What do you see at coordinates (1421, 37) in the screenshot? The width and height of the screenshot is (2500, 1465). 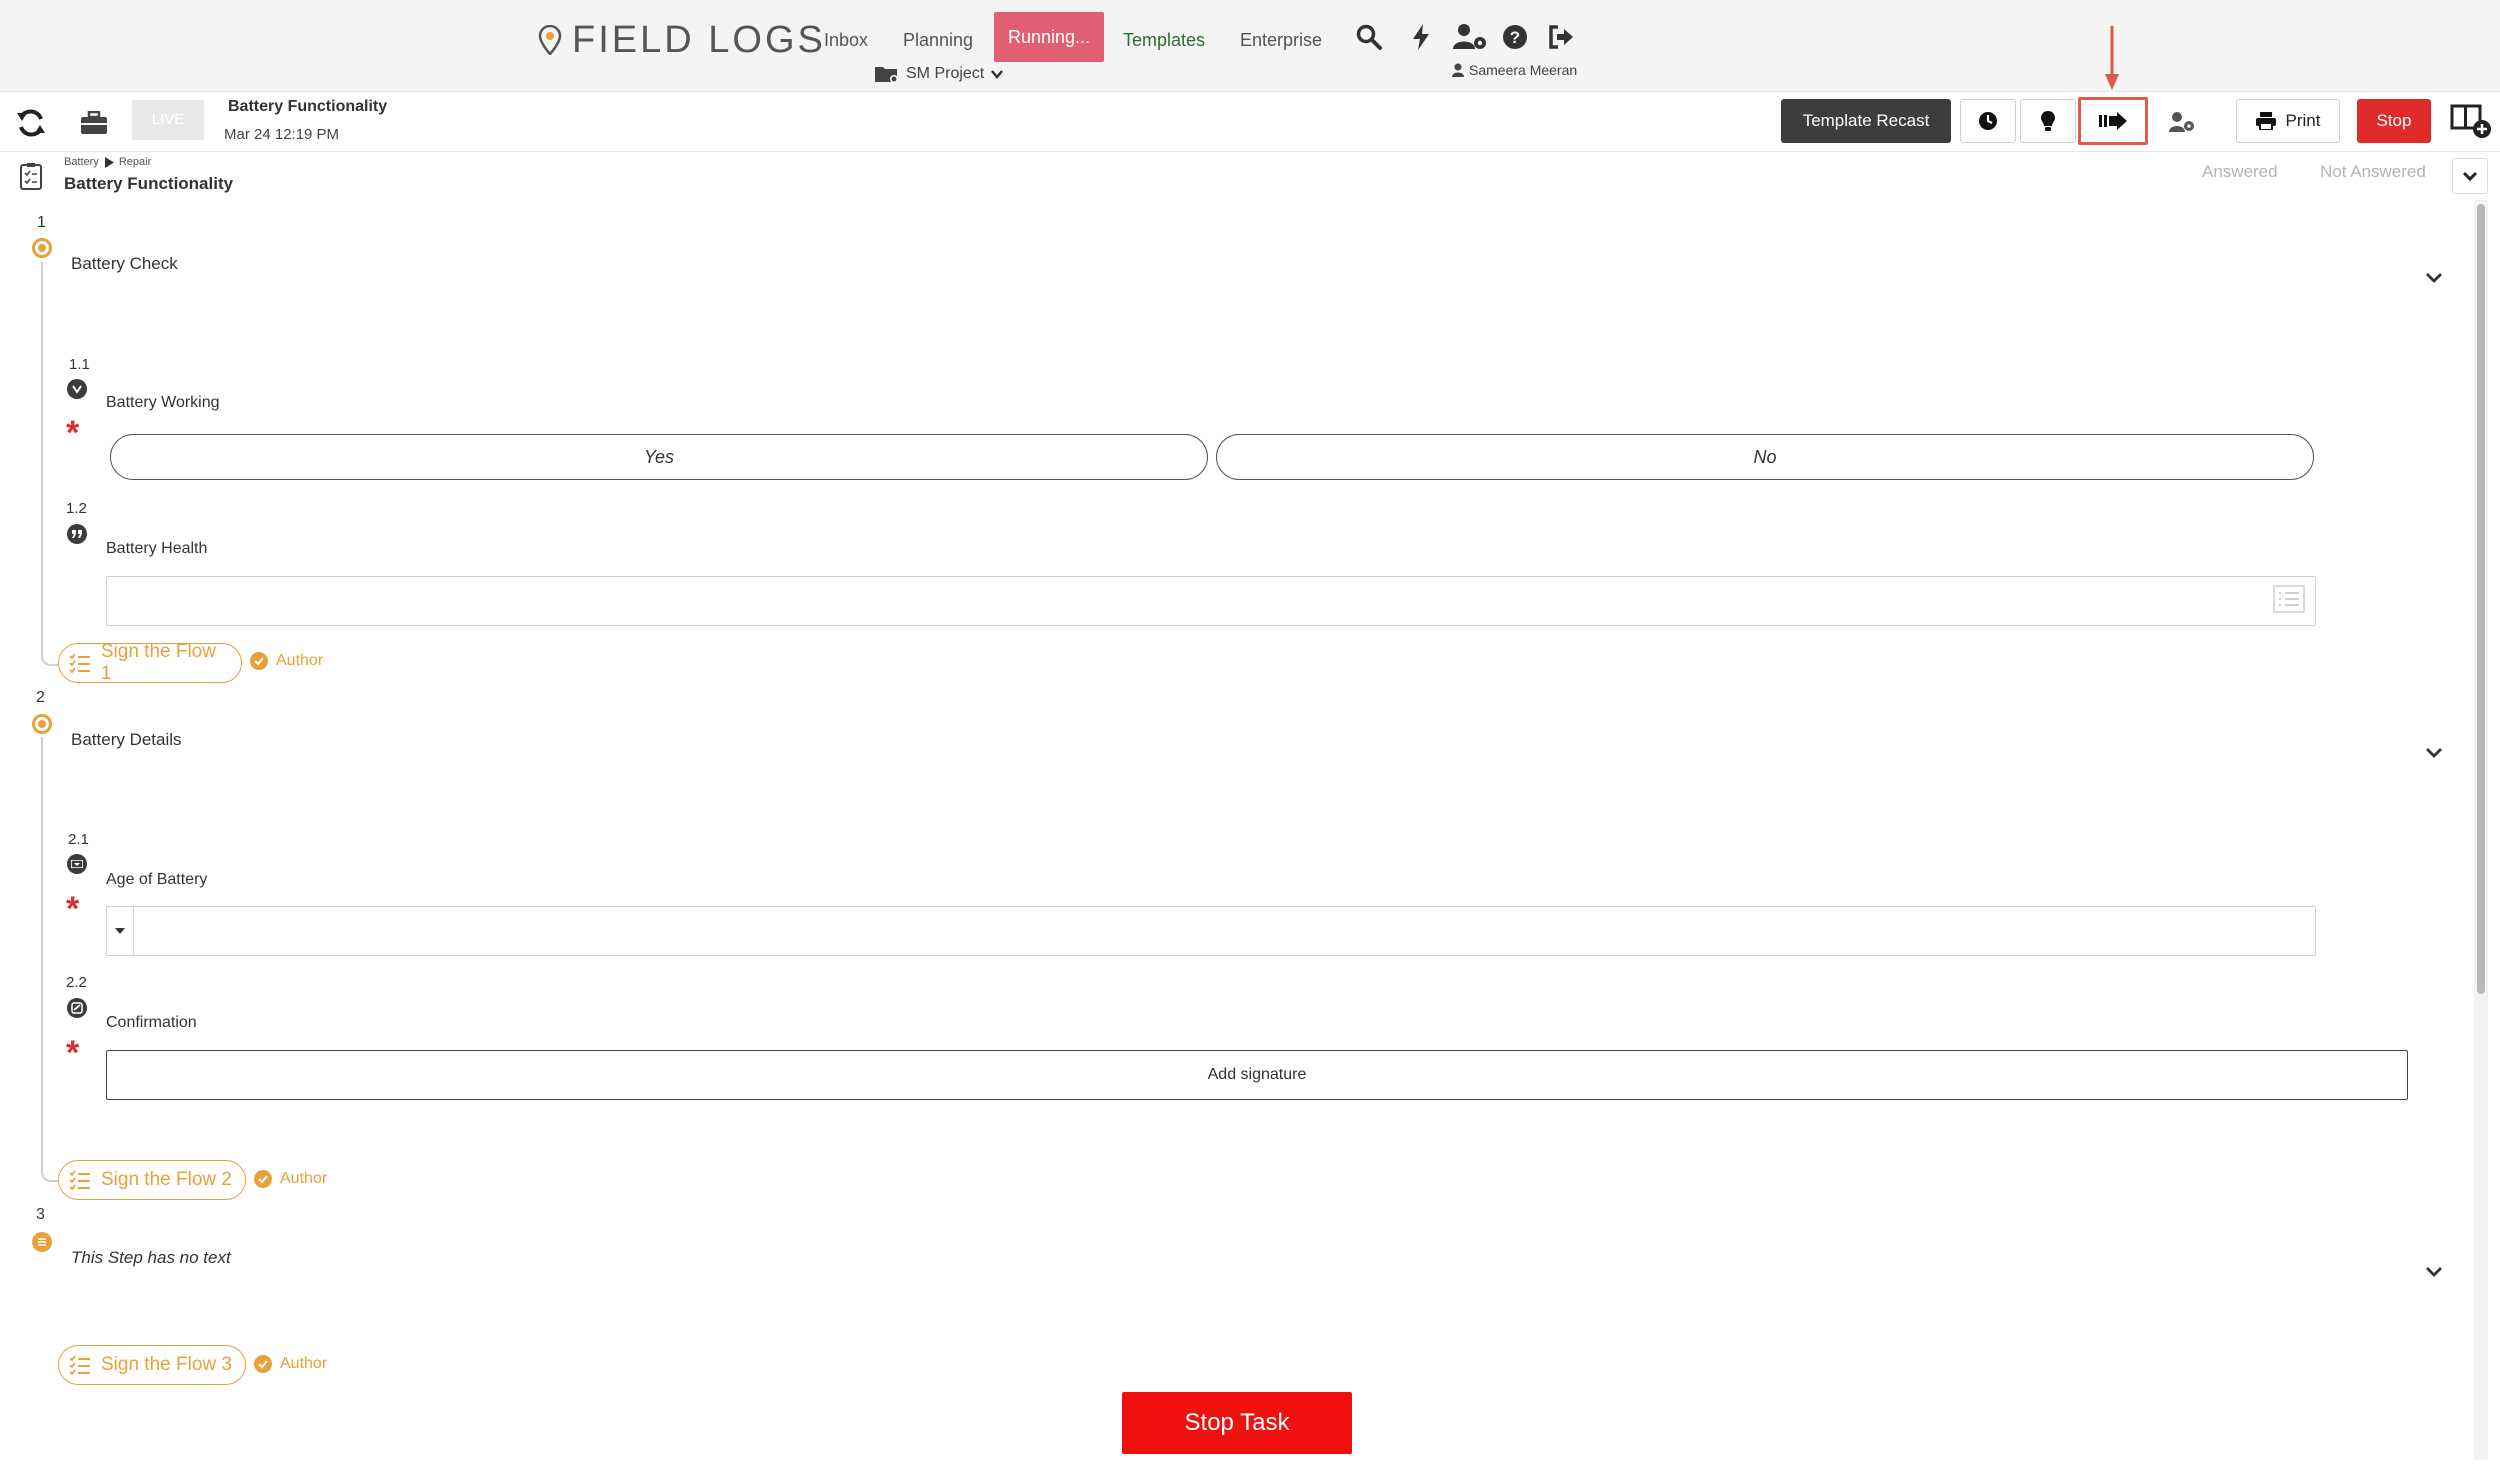 I see `lightning-icon` at bounding box center [1421, 37].